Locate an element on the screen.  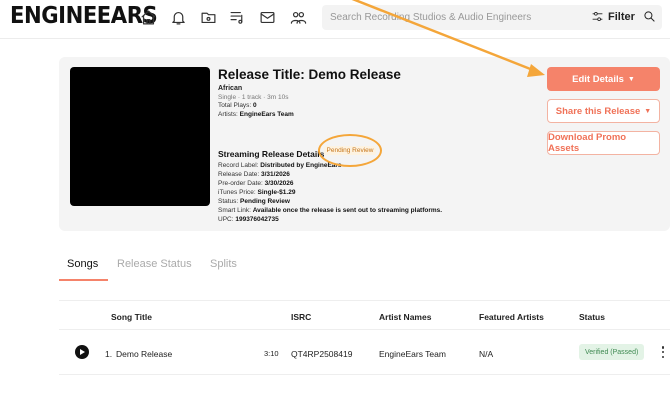
release-date-line: Release Date: 3/31/2026 is located at coordinates (254, 174).